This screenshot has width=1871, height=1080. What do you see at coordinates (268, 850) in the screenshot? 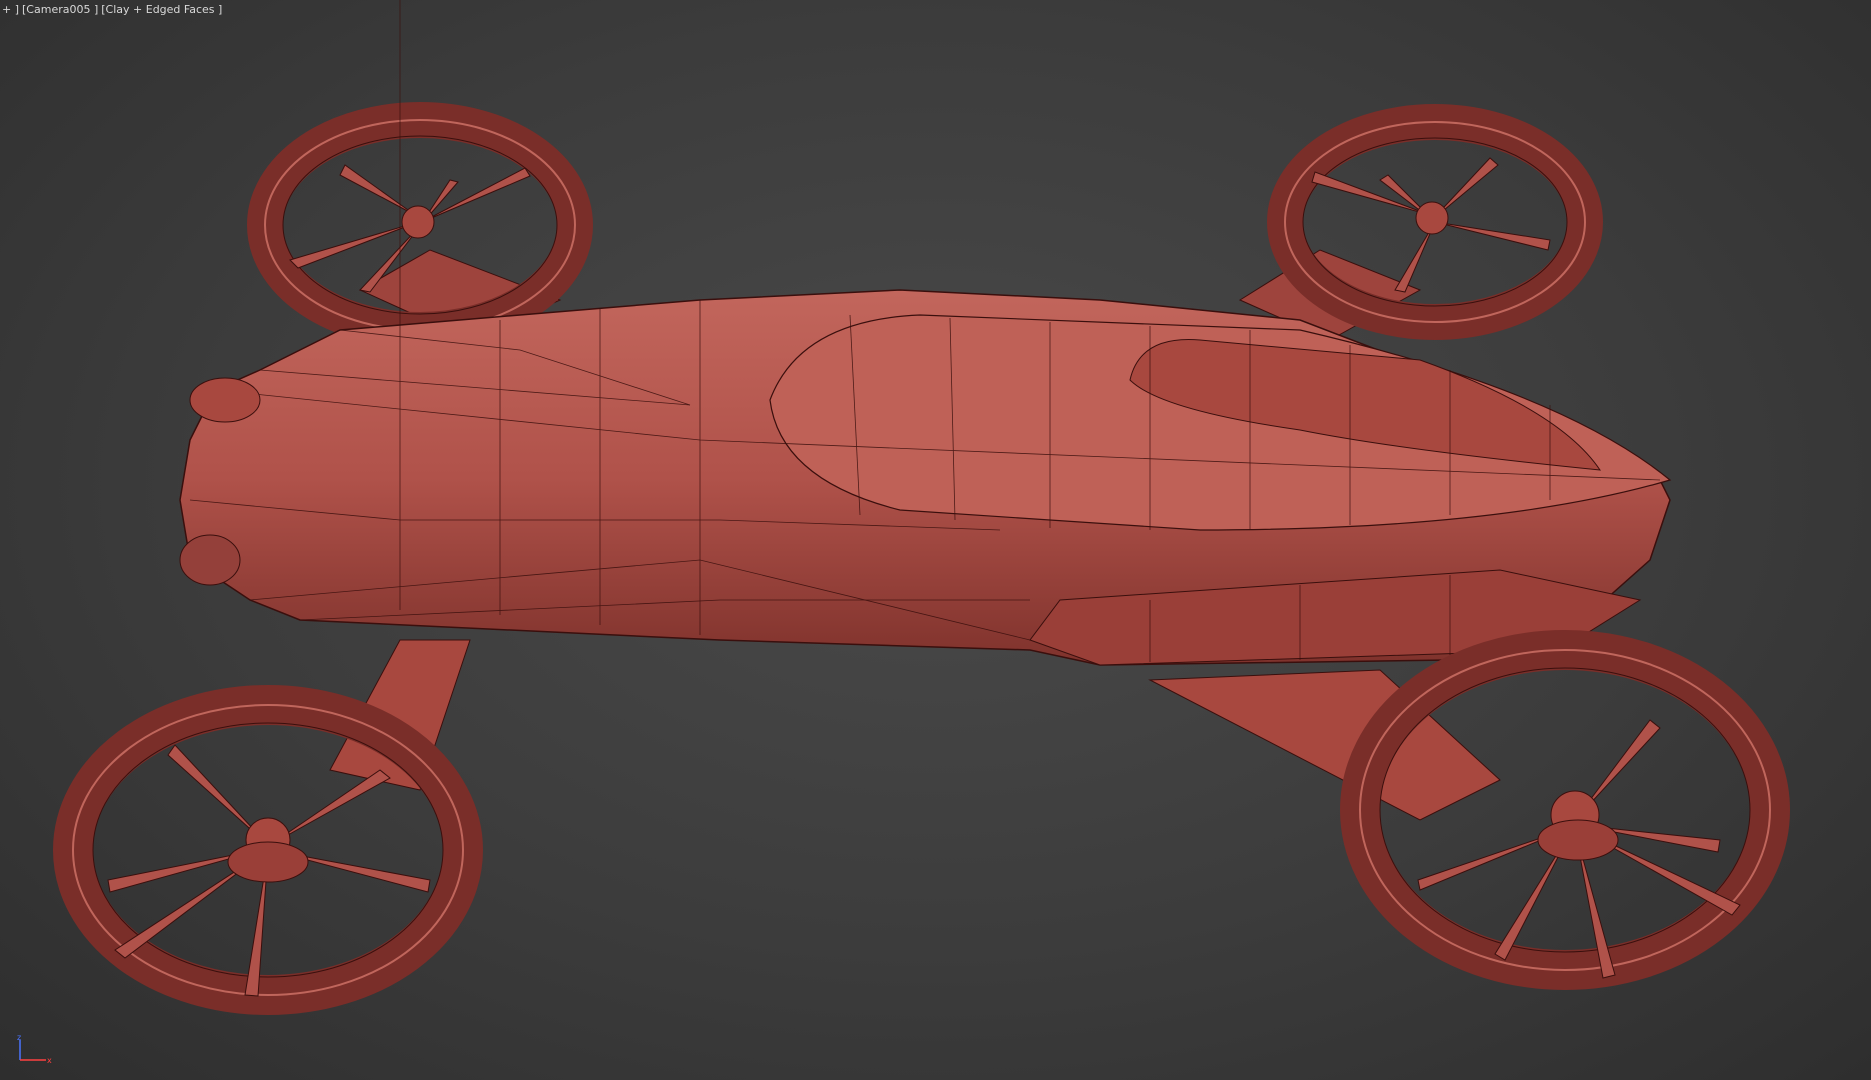
I see `rotor-front-left` at bounding box center [268, 850].